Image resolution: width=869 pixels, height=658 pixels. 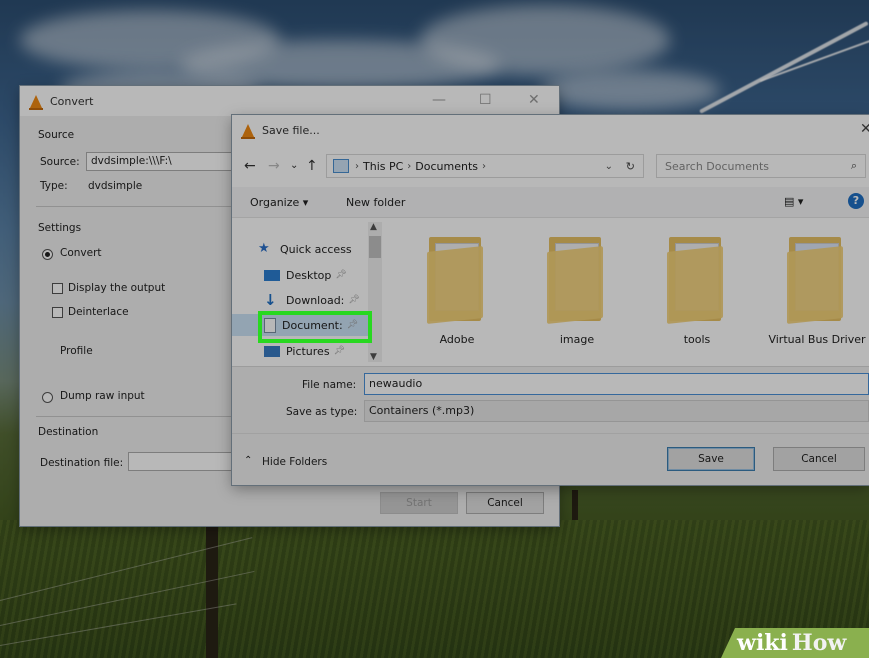 What do you see at coordinates (717, 166) in the screenshot?
I see `search-input: Search Documents` at bounding box center [717, 166].